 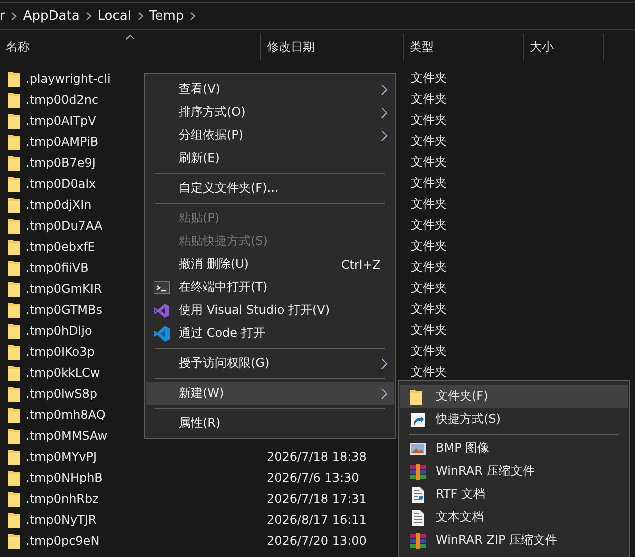 What do you see at coordinates (60, 351) in the screenshot?
I see `file-name: .tmp0IKo3p` at bounding box center [60, 351].